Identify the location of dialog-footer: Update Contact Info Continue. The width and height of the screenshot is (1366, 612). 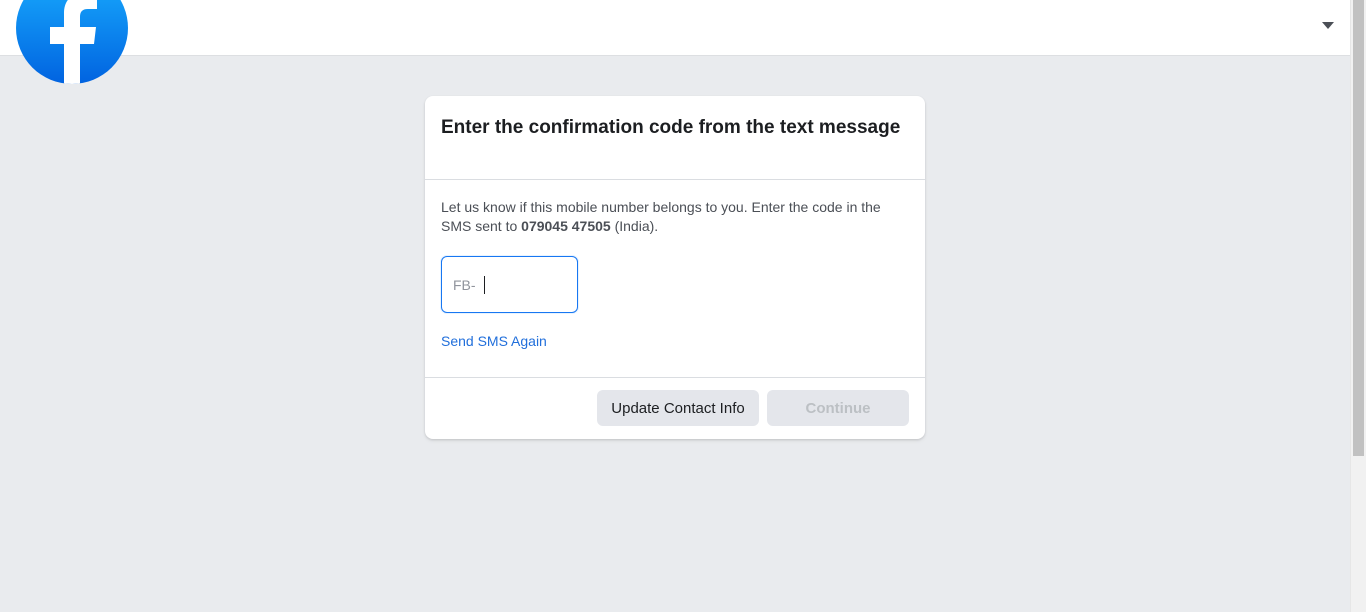
(675, 408).